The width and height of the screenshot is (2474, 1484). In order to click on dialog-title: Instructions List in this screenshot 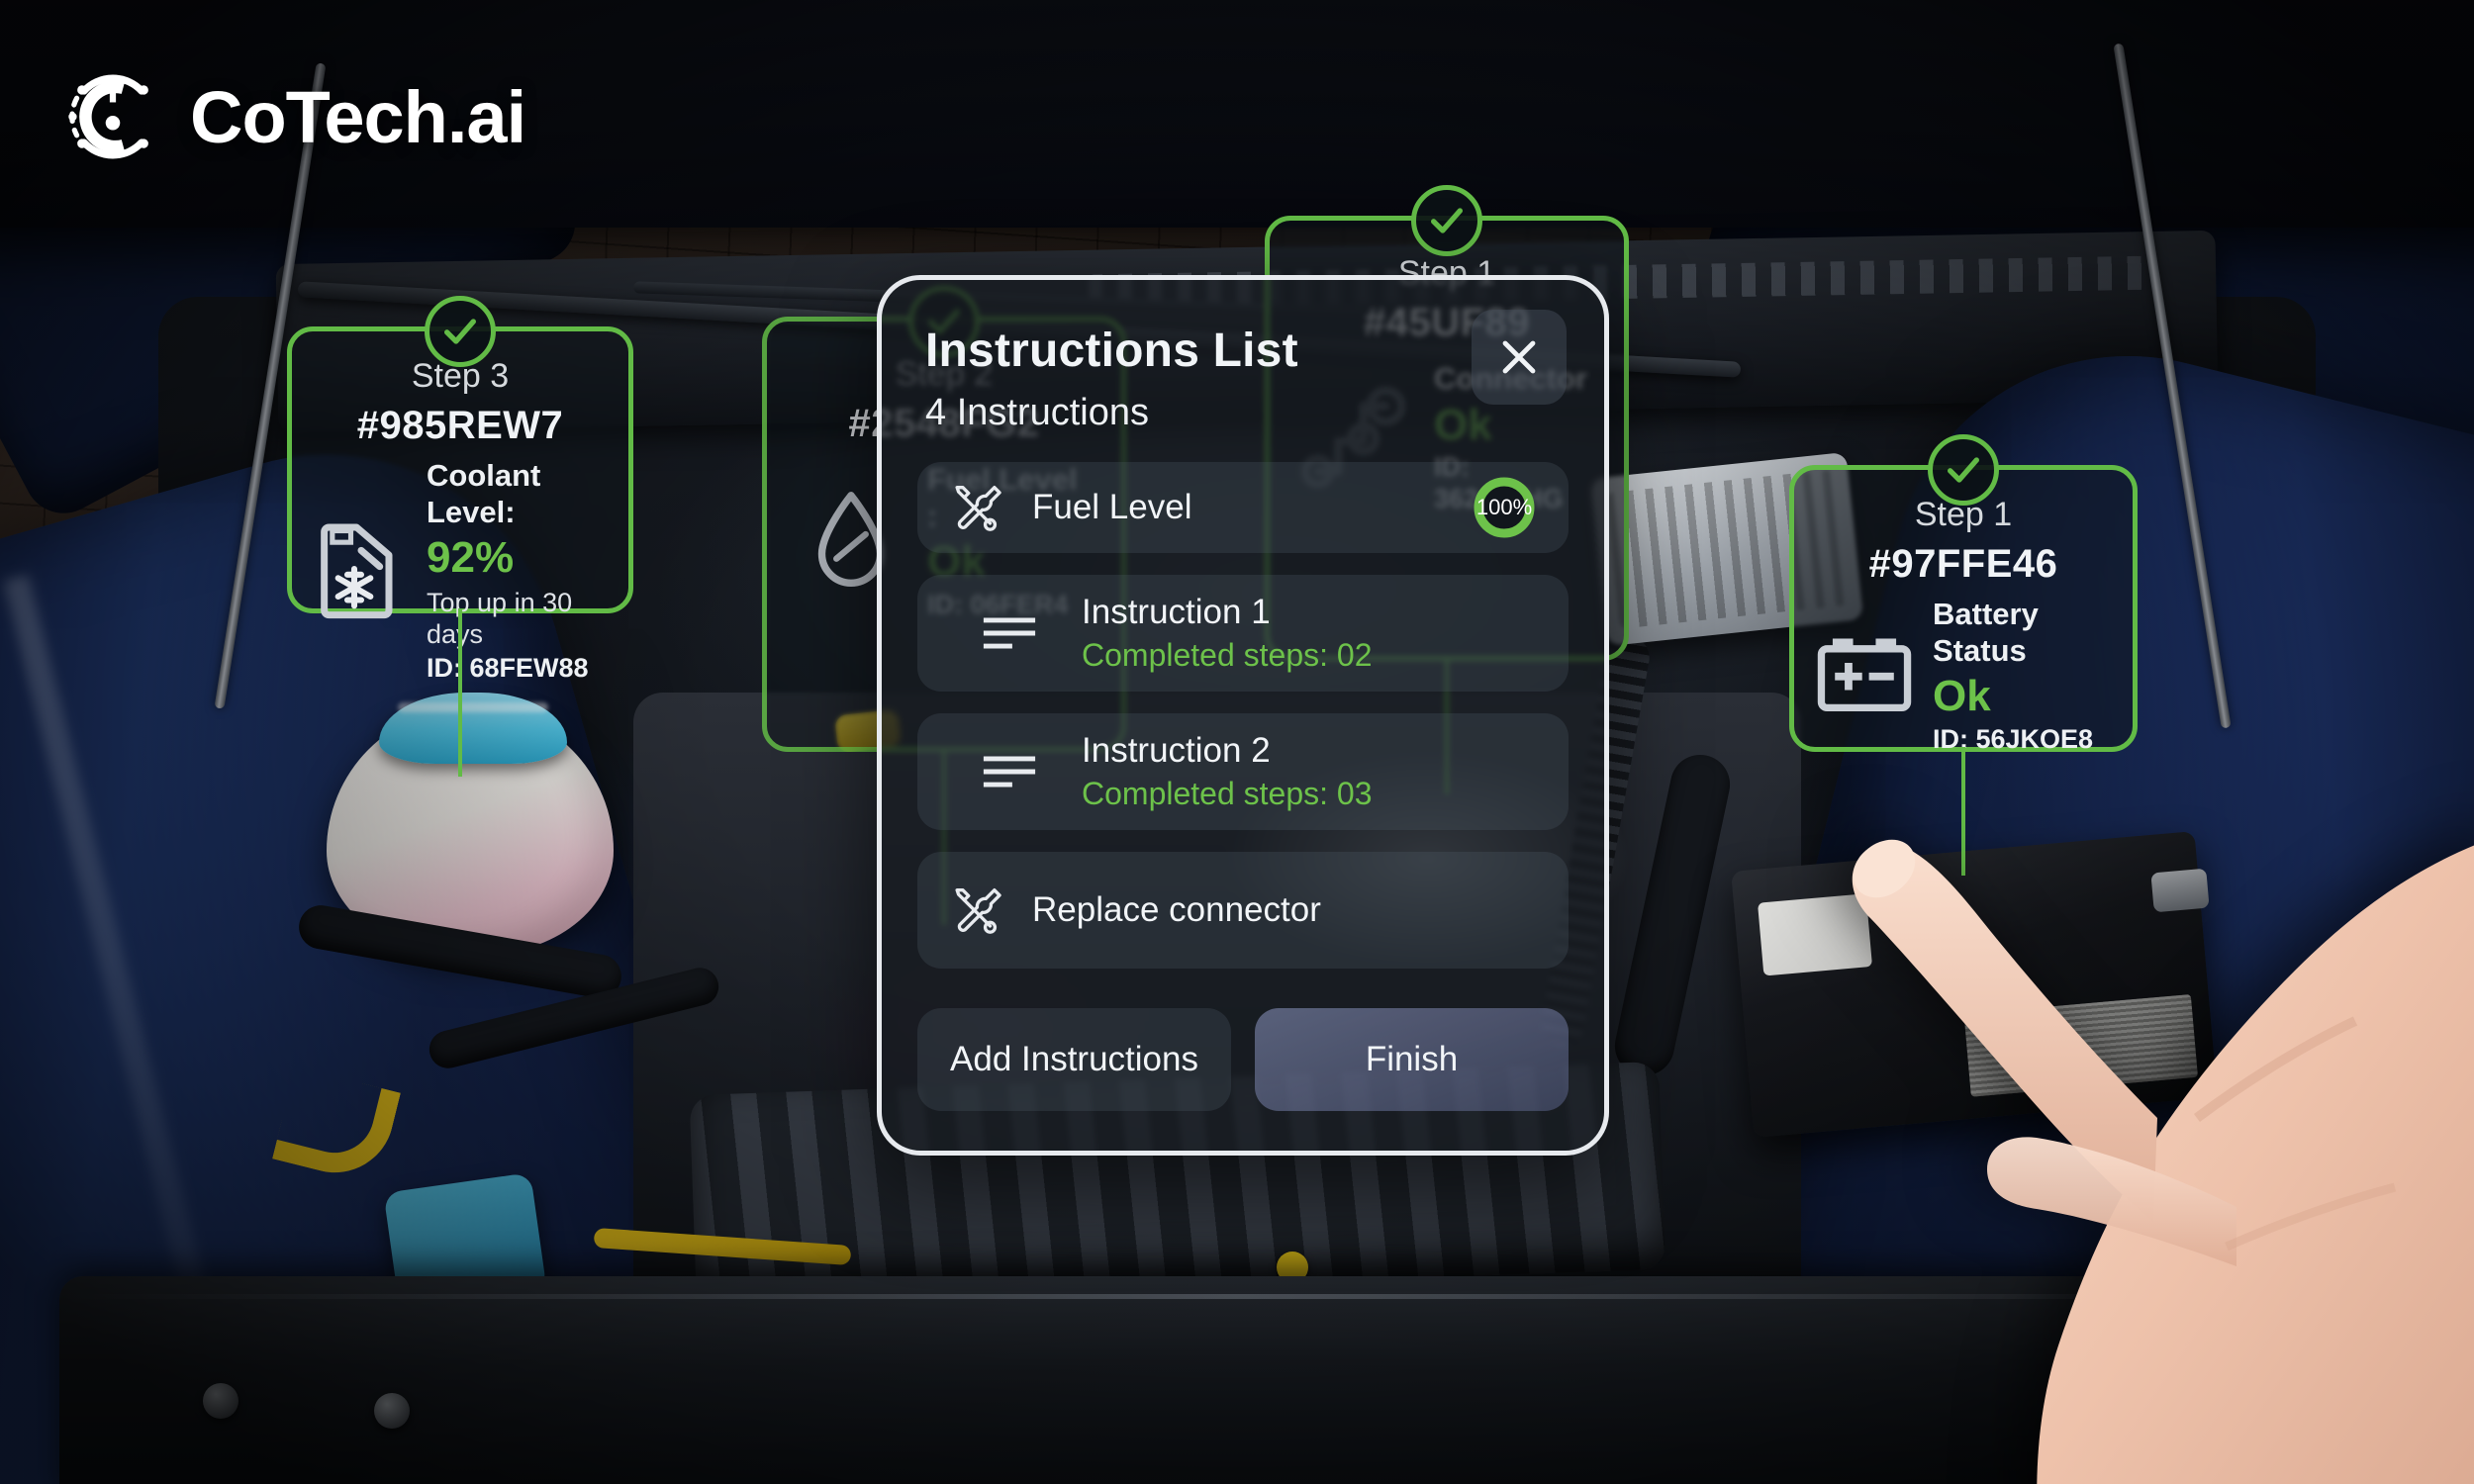, I will do `click(1112, 351)`.